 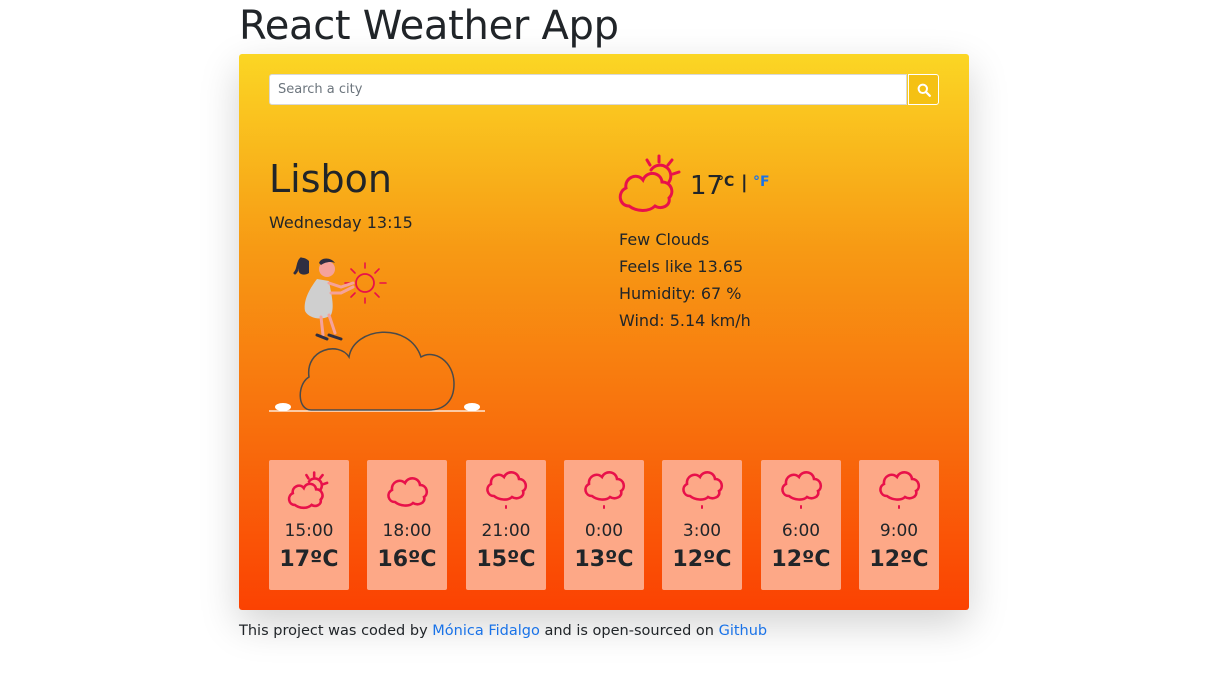 I want to click on cloud-icon, so click(x=408, y=492).